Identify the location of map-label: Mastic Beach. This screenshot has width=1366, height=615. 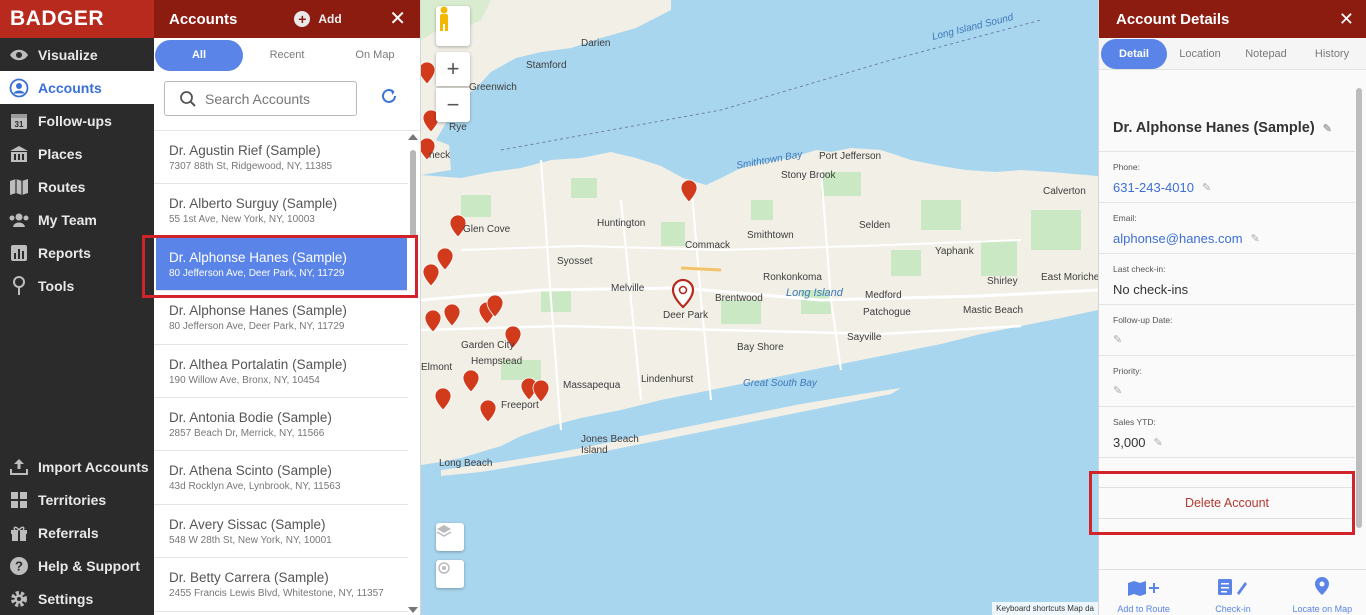
(993, 310).